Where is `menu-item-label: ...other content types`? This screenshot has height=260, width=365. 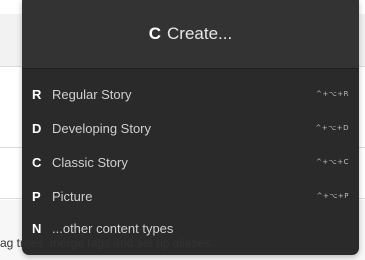
menu-item-label: ...other content types is located at coordinates (113, 228).